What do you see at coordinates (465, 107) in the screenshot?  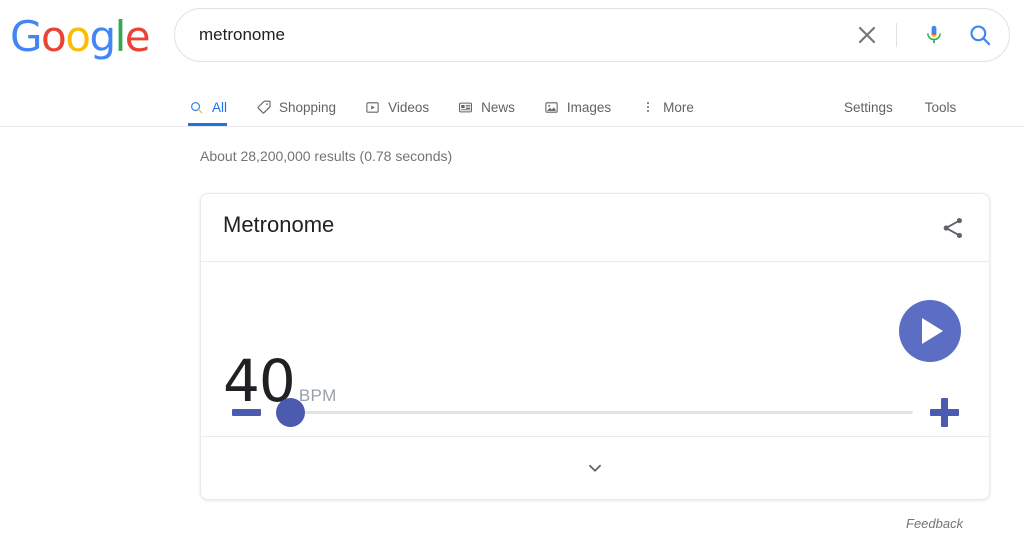 I see `newspaper-icon` at bounding box center [465, 107].